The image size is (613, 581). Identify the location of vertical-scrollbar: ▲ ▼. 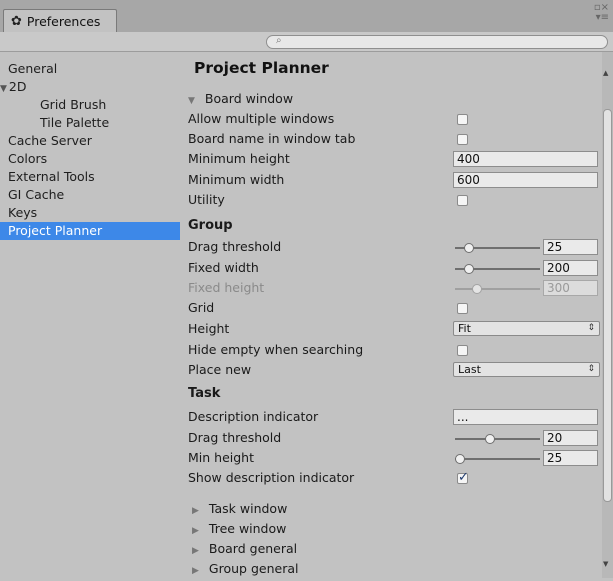
(607, 315).